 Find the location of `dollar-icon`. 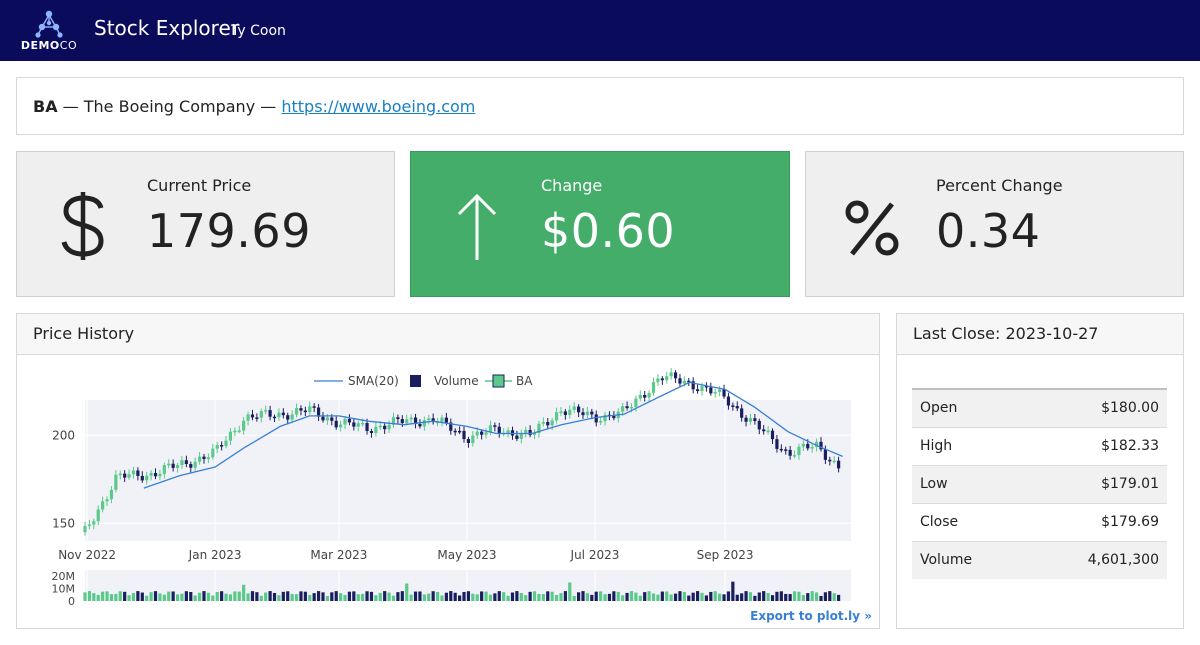

dollar-icon is located at coordinates (82, 226).